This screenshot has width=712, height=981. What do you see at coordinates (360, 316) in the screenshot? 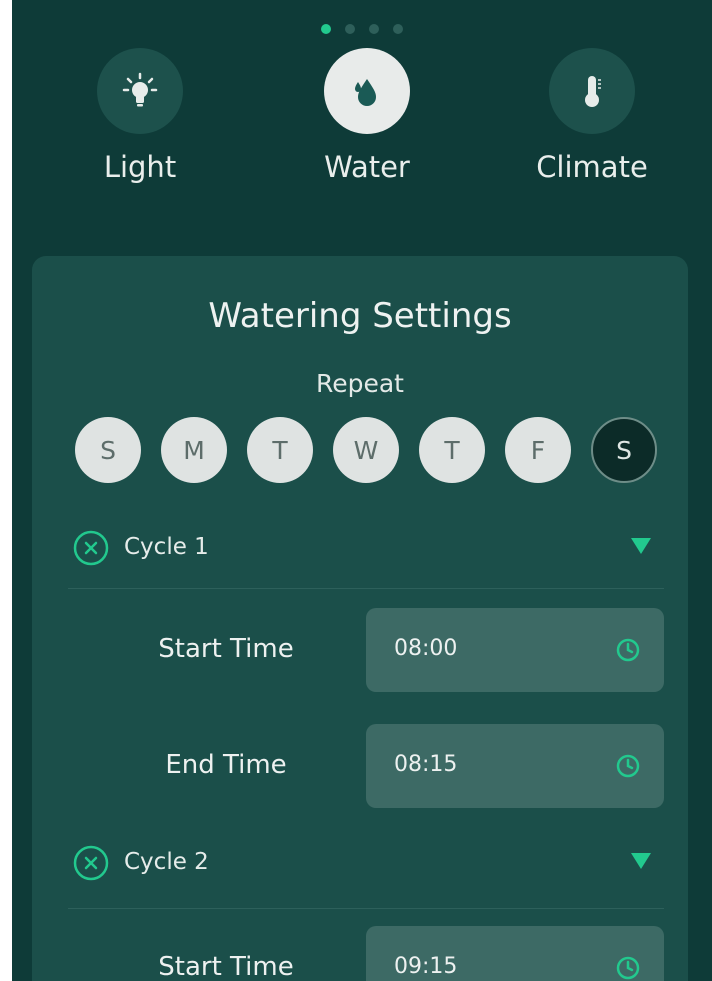
I see `panel-title: Watering Settings` at bounding box center [360, 316].